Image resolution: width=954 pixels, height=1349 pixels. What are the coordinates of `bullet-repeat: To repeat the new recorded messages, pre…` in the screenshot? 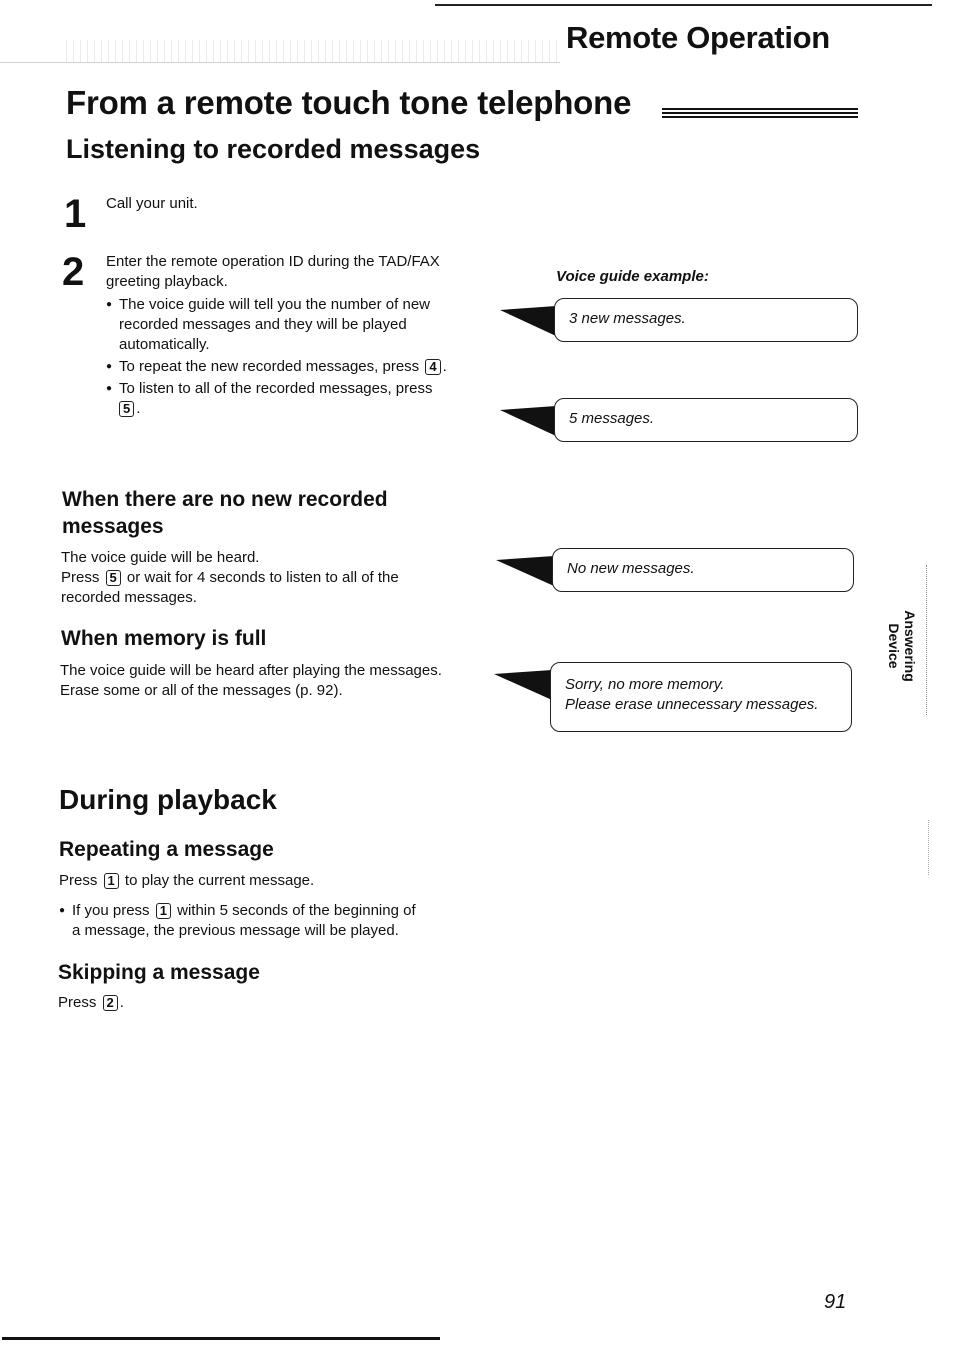 It's located at (296, 367).